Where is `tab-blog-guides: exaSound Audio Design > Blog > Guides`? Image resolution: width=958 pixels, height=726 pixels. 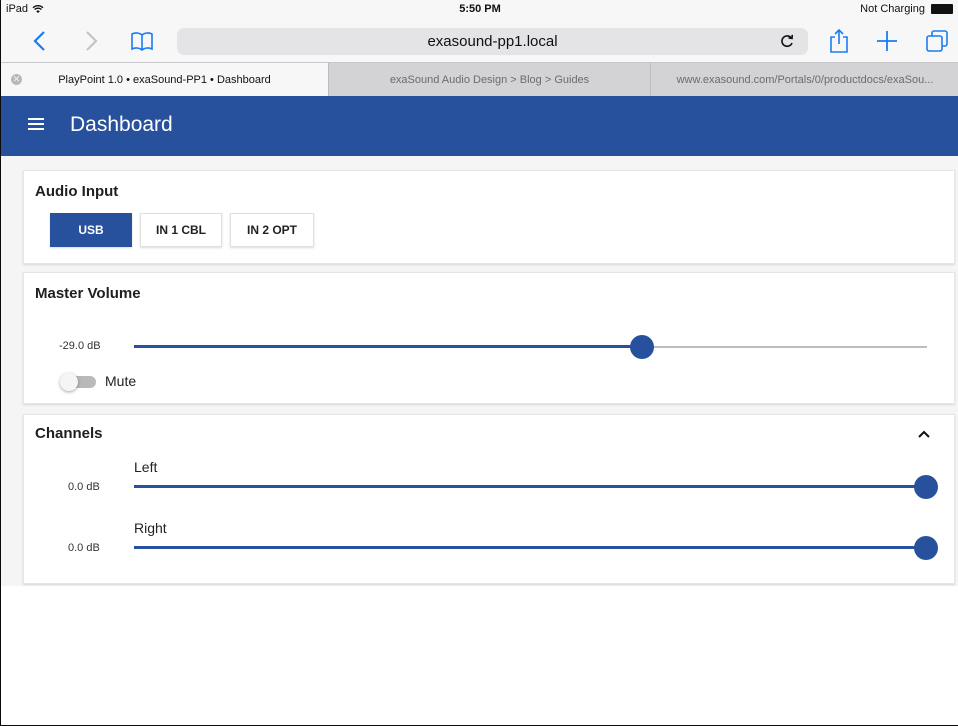 tab-blog-guides: exaSound Audio Design > Blog > Guides is located at coordinates (489, 79).